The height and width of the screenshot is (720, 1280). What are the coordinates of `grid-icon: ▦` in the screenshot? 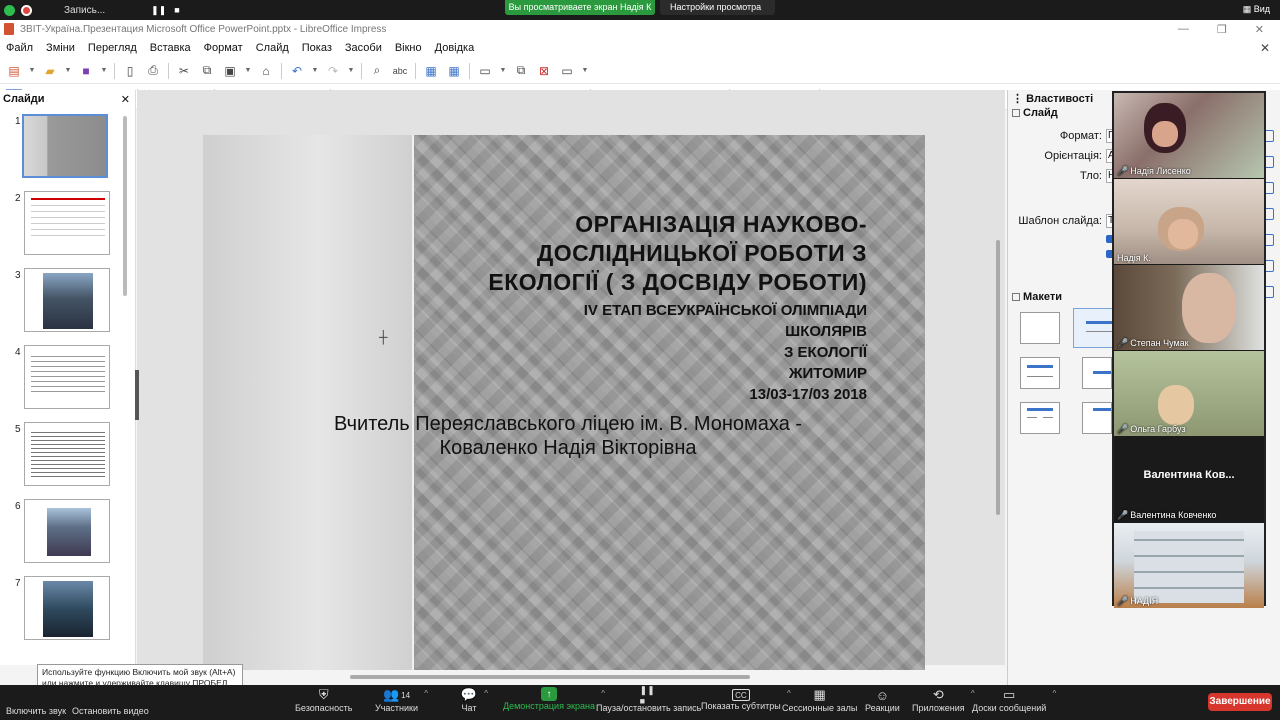 It's located at (431, 71).